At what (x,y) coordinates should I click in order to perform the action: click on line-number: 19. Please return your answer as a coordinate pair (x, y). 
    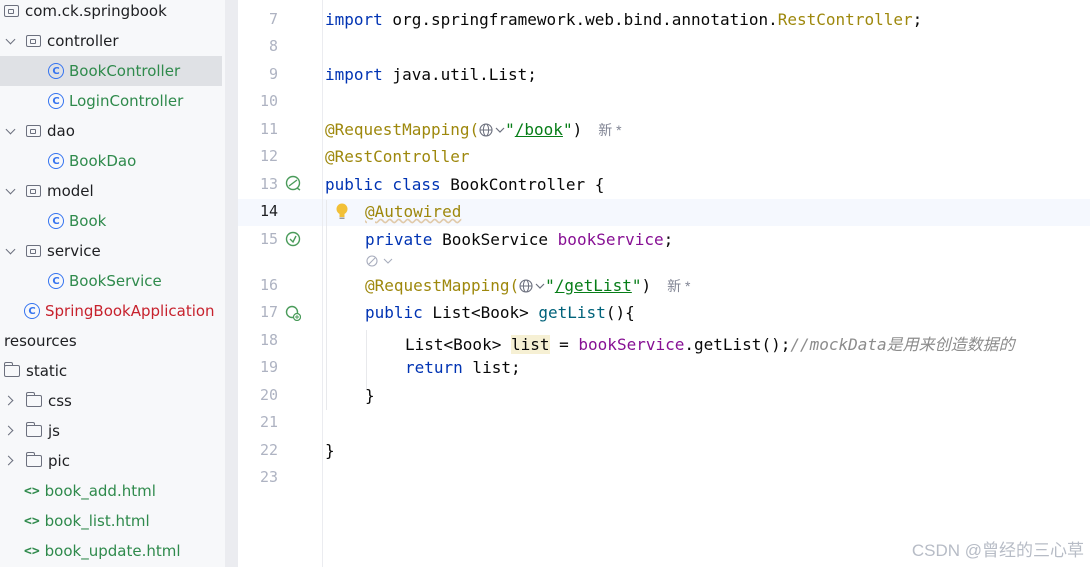
    Looking at the image, I should click on (268, 367).